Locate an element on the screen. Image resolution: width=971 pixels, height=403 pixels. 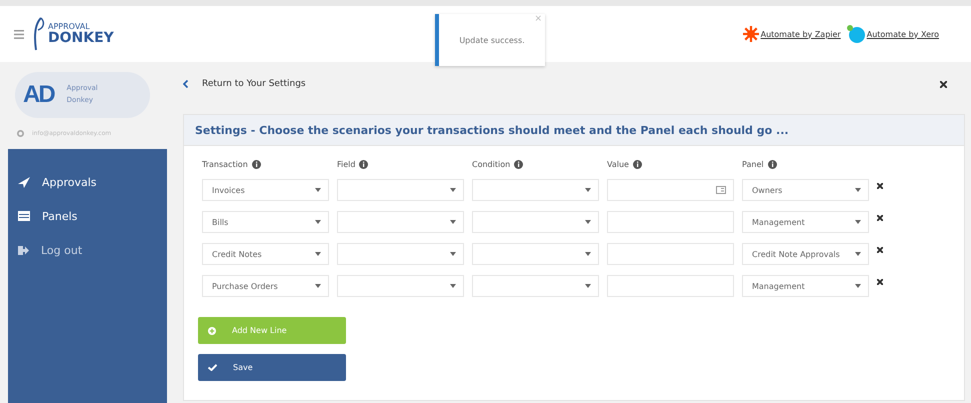
check-icon is located at coordinates (212, 367).